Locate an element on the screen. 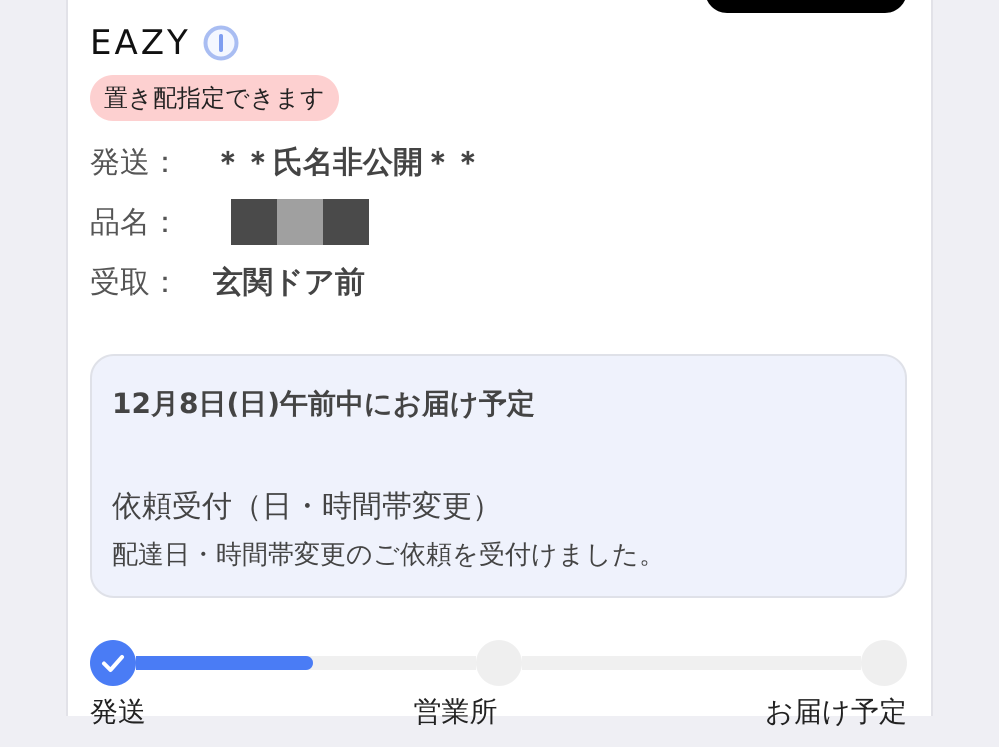  status-message: 配達日・時間帯変更のご依頼を受付けました。 is located at coordinates (389, 555).